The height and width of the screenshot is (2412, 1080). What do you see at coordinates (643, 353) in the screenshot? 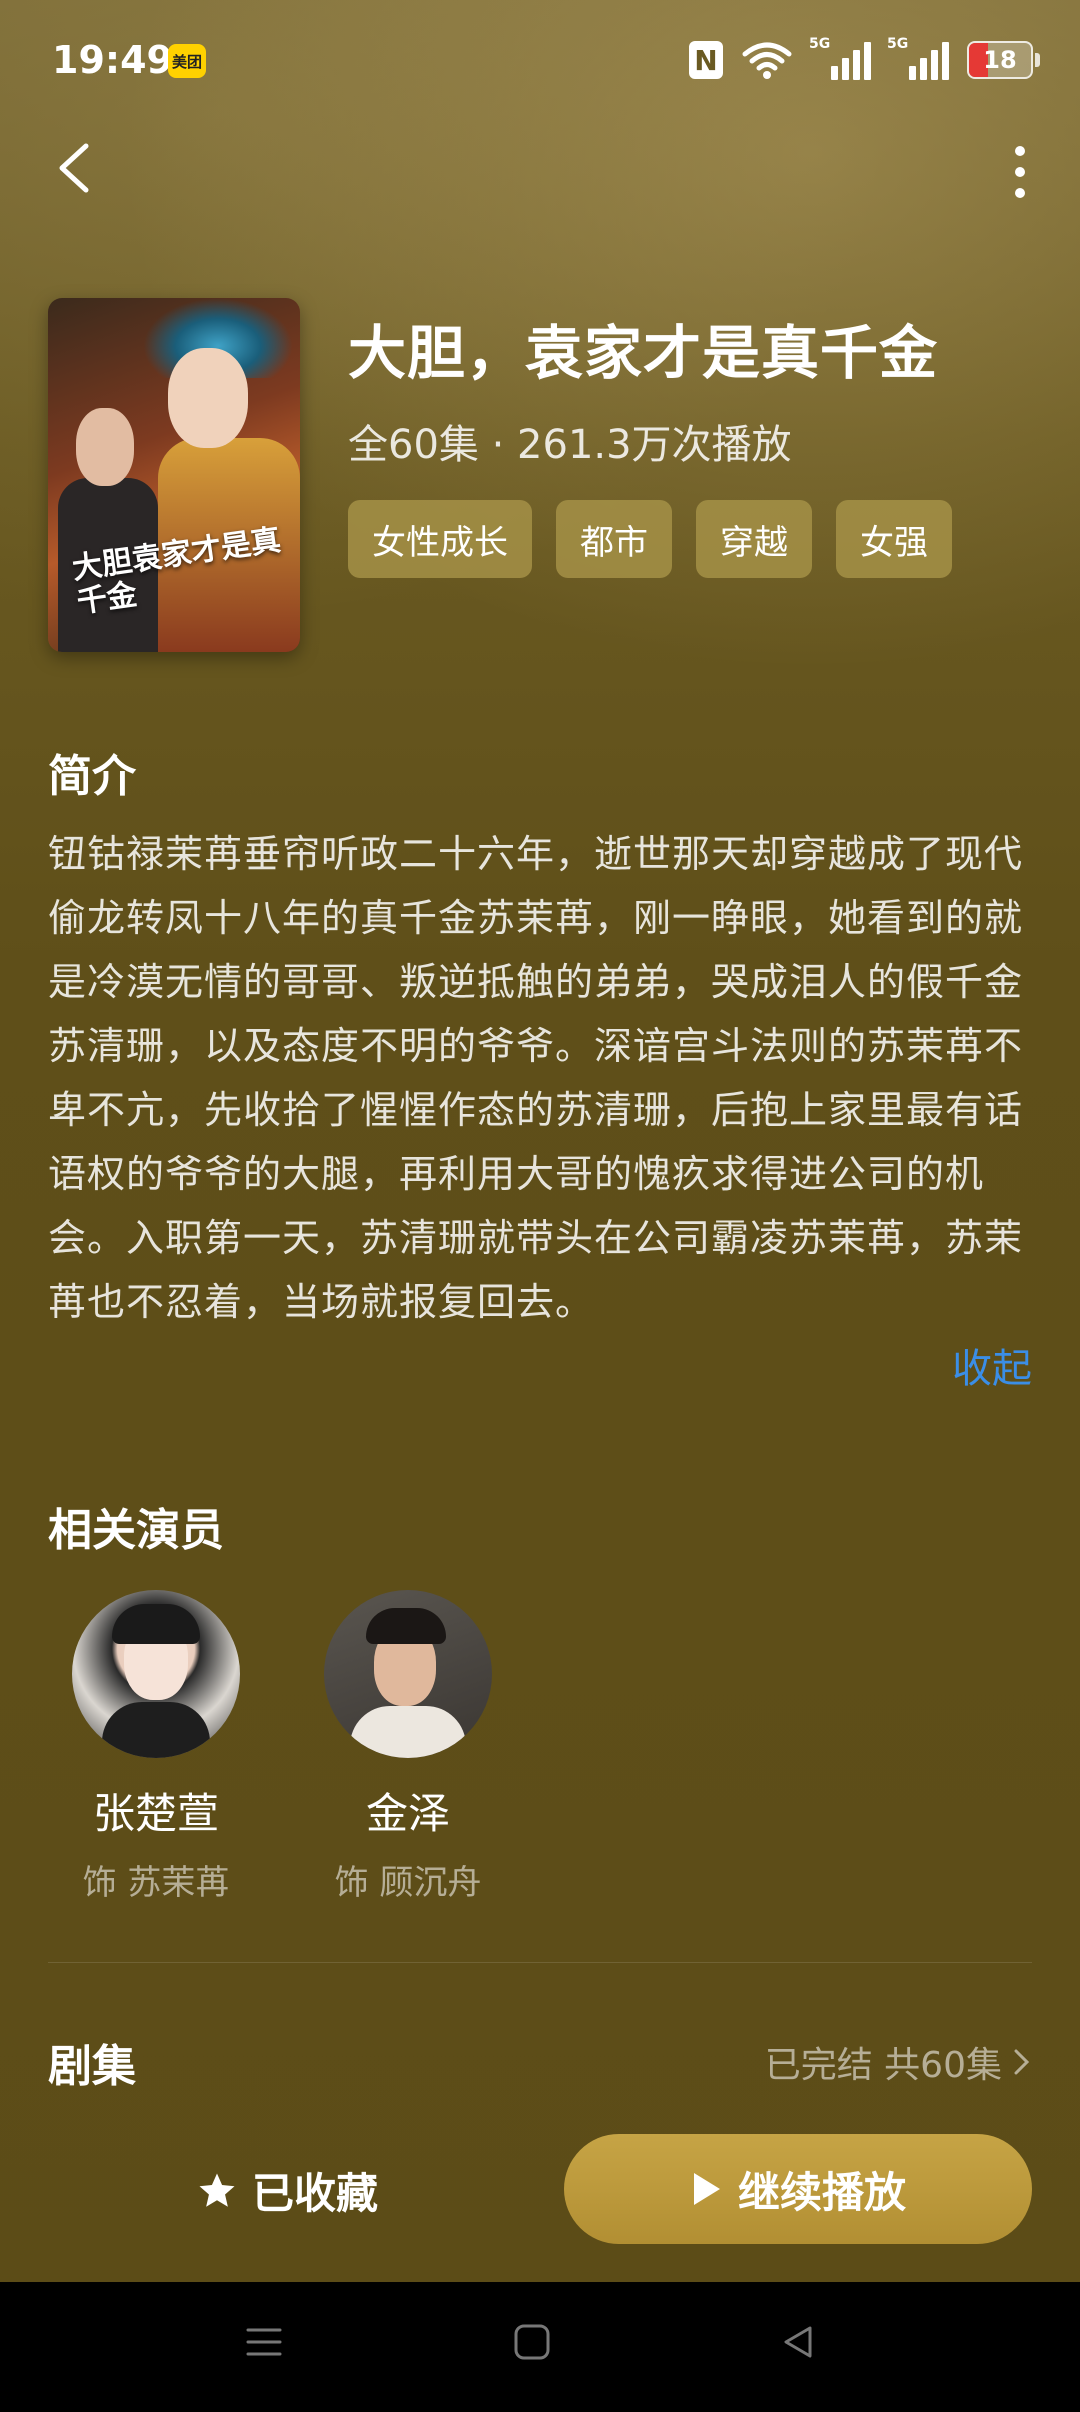
I see `drama-title: 大胆，袁家才是真千金` at bounding box center [643, 353].